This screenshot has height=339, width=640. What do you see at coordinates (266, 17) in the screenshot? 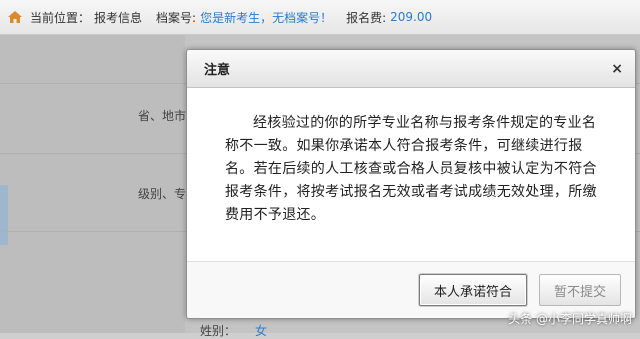
I see `file-no-value: 您是新考生，无档案号！` at bounding box center [266, 17].